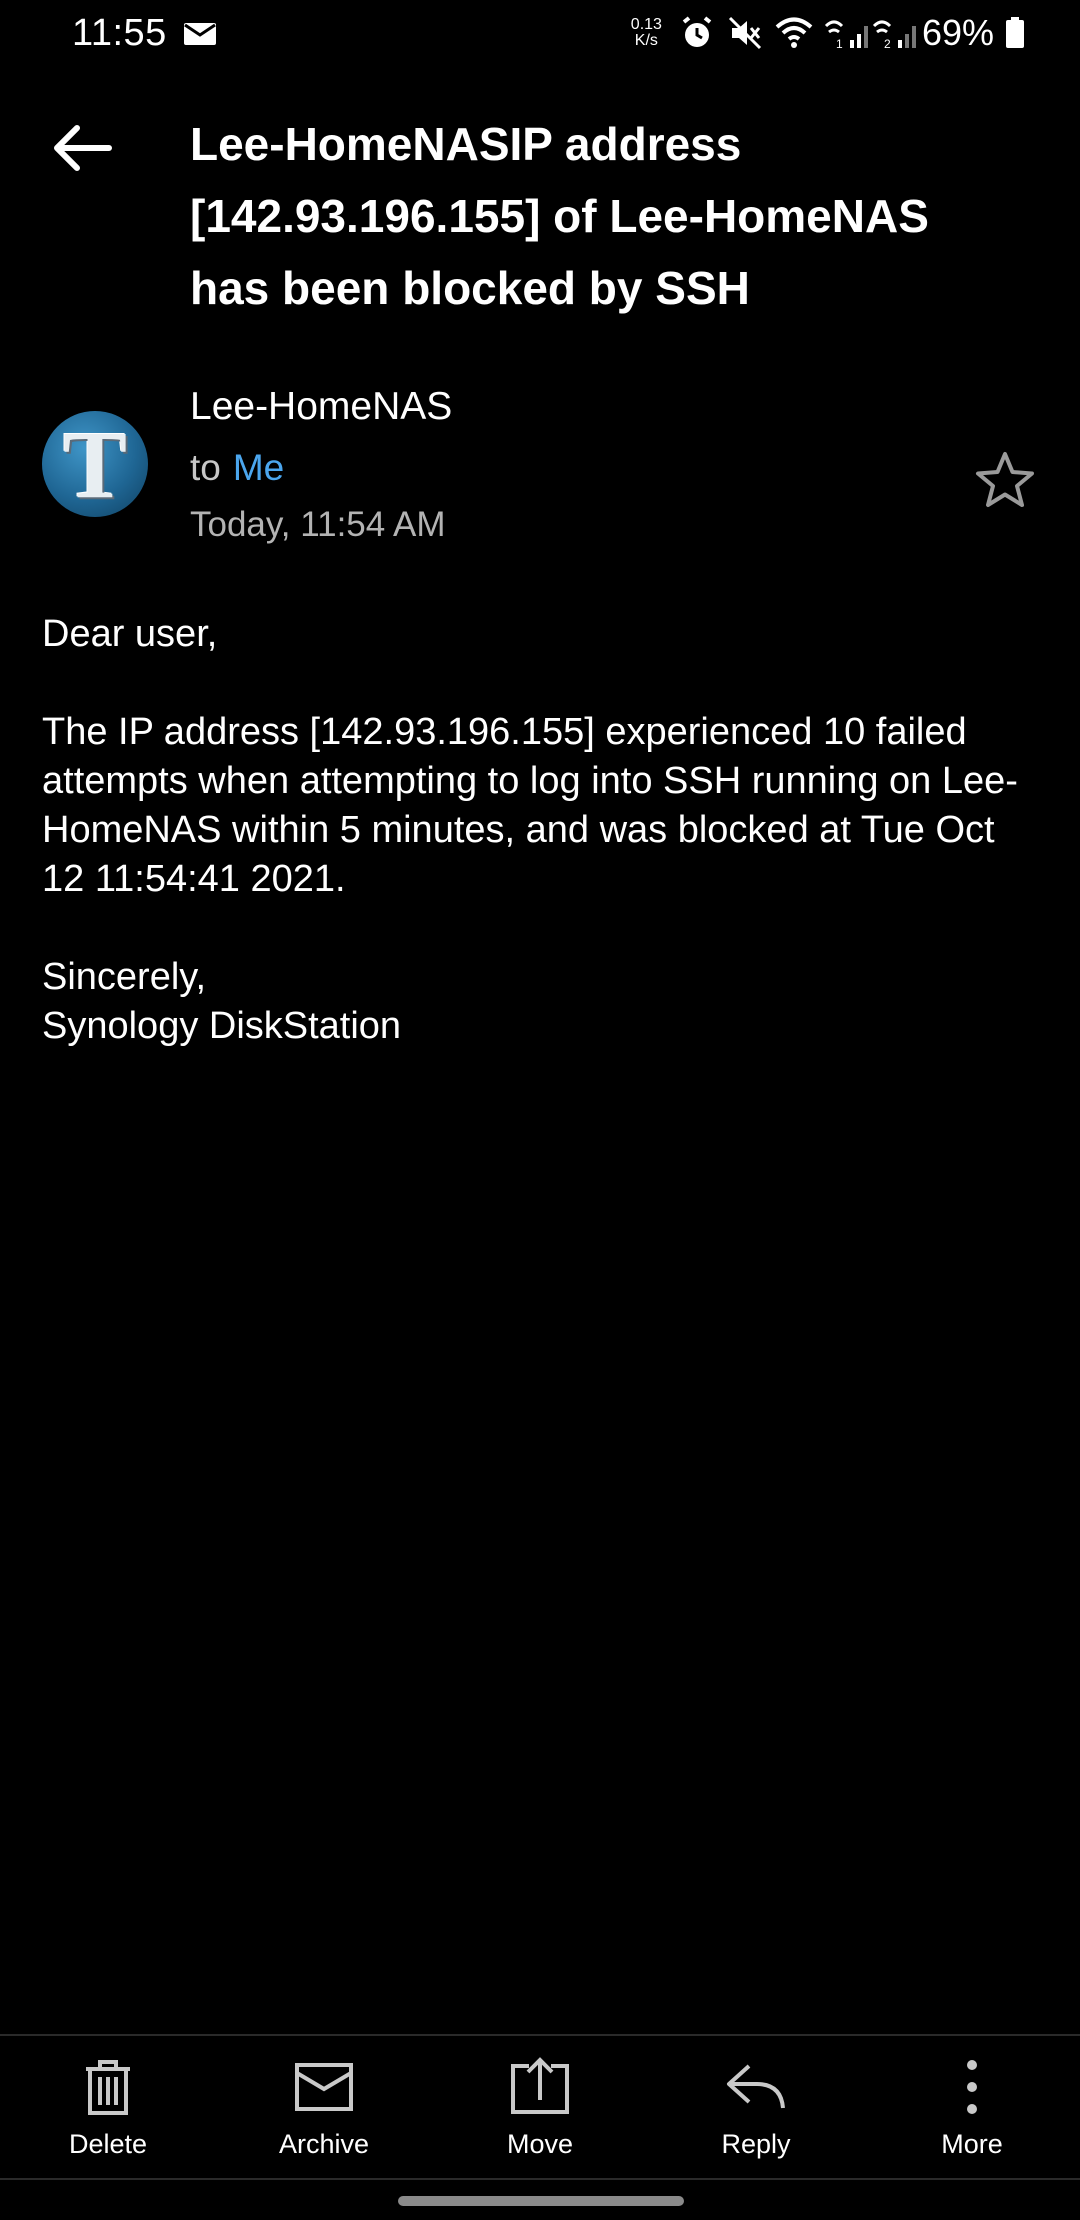 The width and height of the screenshot is (1080, 2220). Describe the element at coordinates (845, 33) in the screenshot. I see `signal-sim1-icon: 1` at that location.